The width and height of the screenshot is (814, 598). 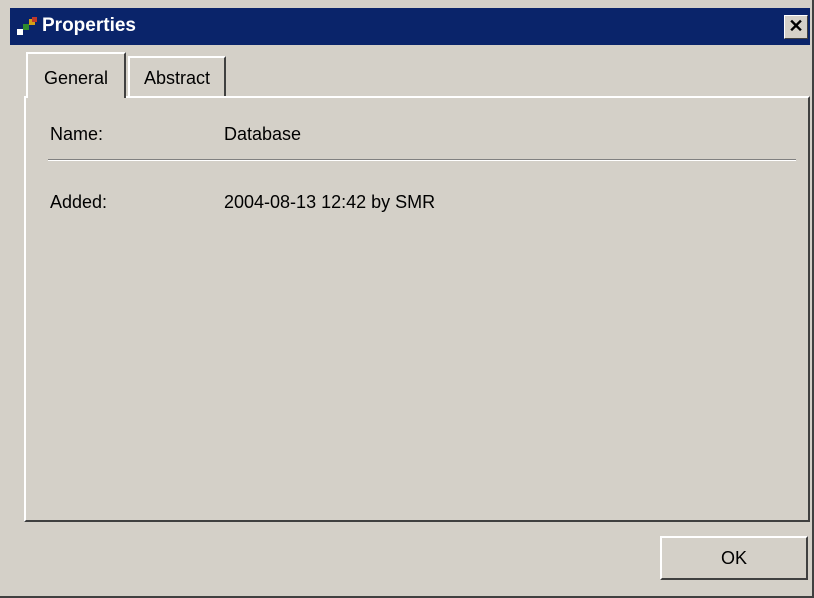 I want to click on tab-general: General, so click(x=76, y=75).